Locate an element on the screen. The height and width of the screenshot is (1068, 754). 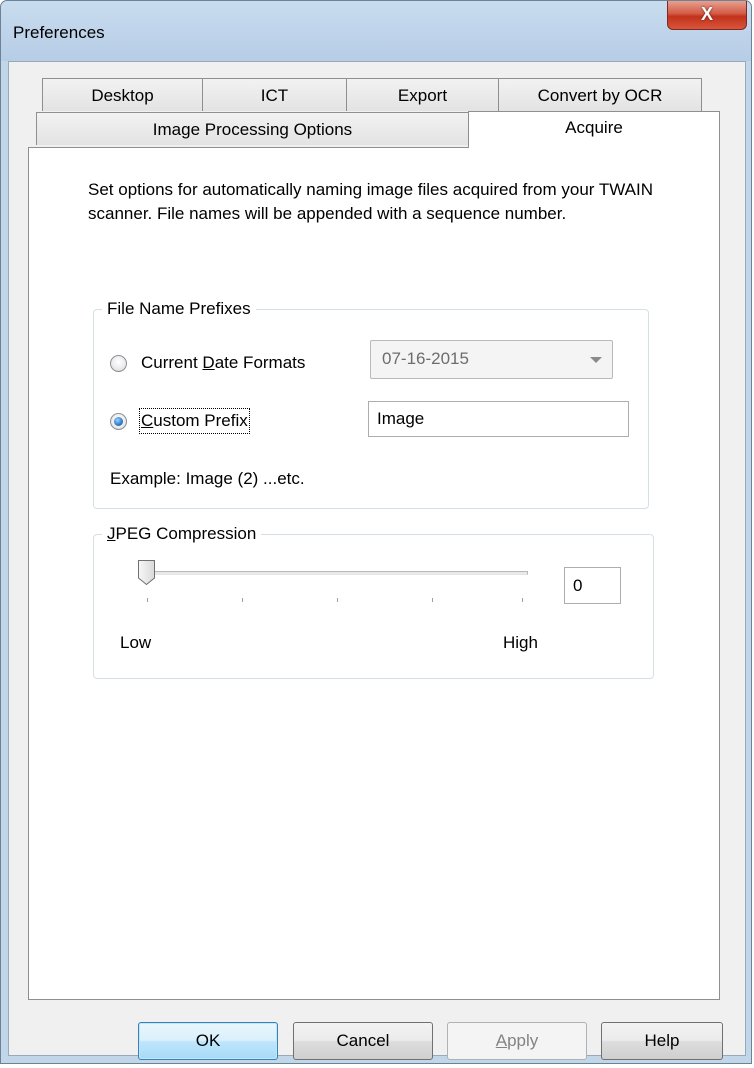
slider-low-label: Low is located at coordinates (136, 642).